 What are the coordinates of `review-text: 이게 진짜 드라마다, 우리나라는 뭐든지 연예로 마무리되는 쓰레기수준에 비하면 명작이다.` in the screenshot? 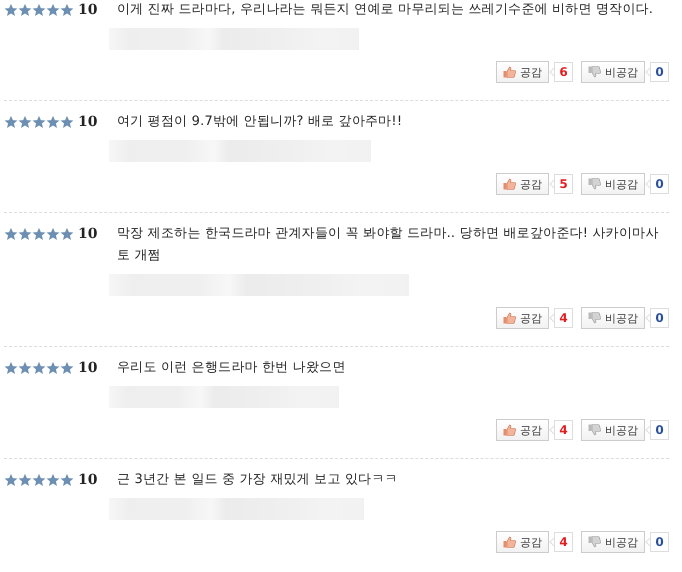 It's located at (385, 10).